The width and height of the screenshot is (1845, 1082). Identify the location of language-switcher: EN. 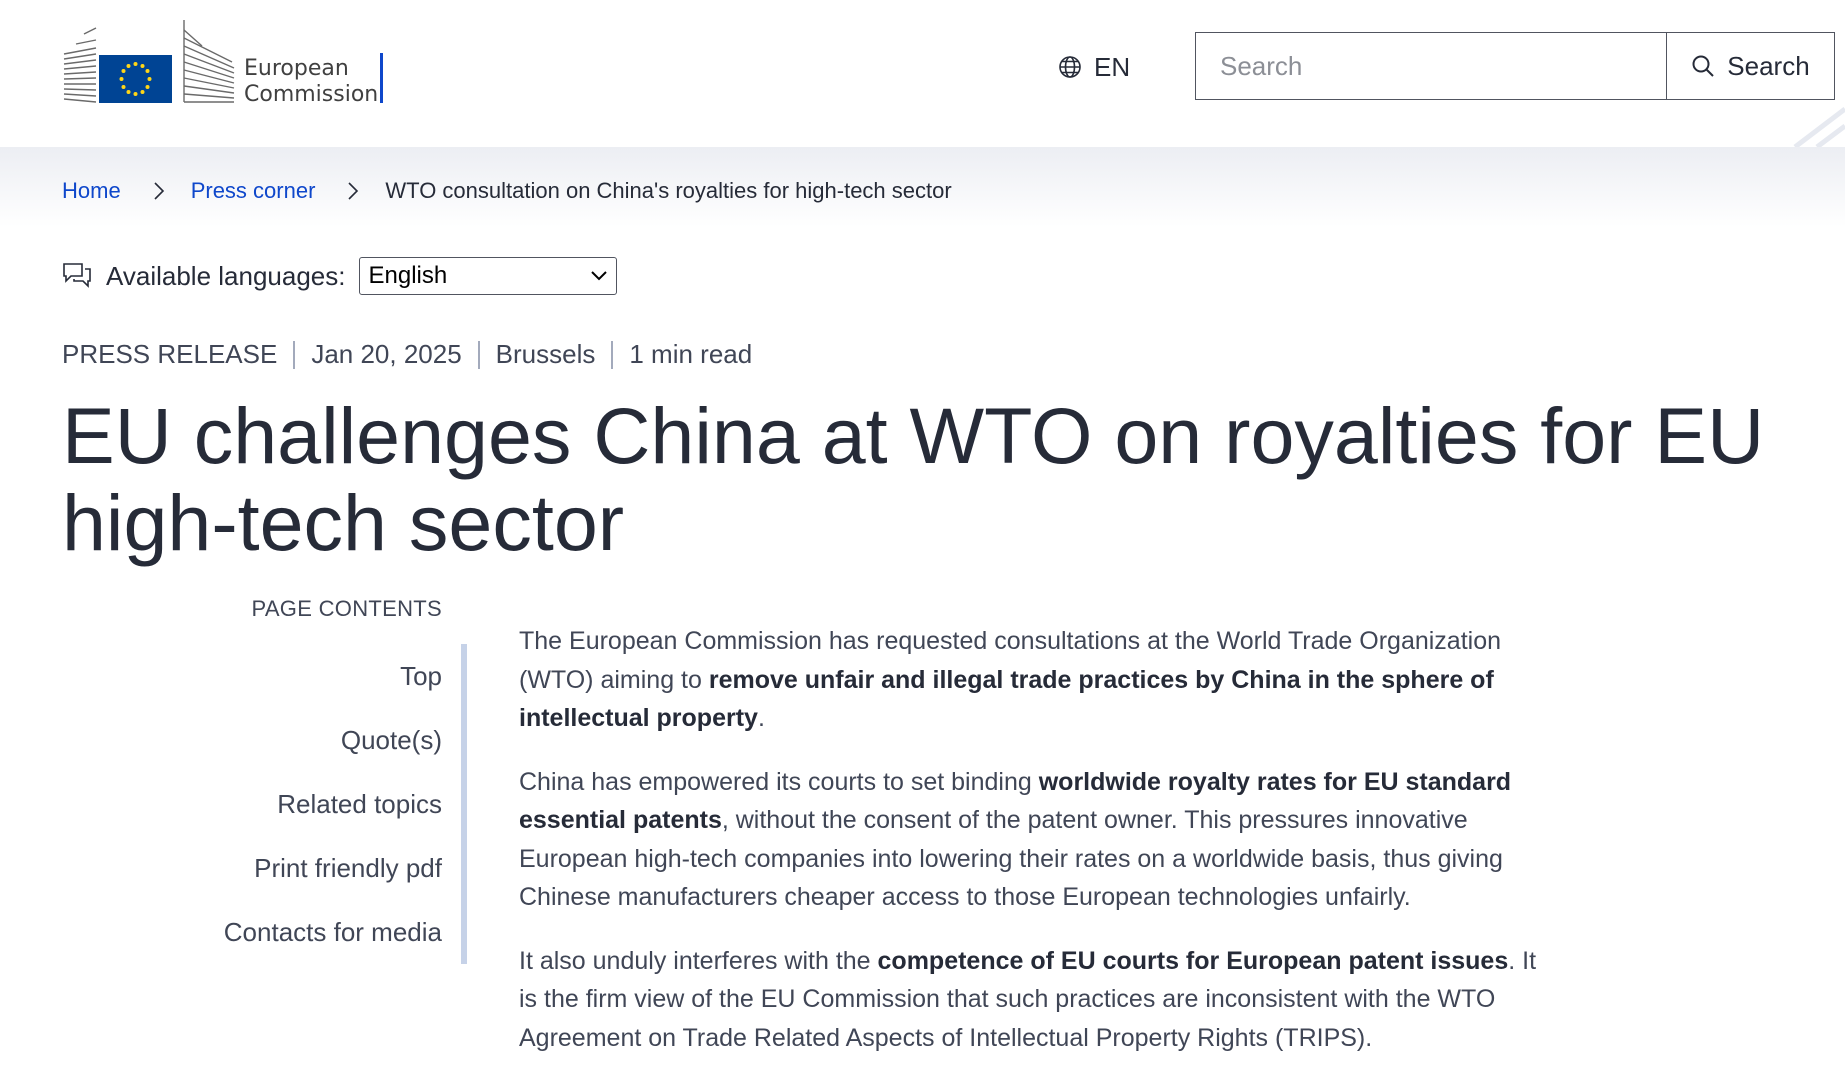
(1094, 67).